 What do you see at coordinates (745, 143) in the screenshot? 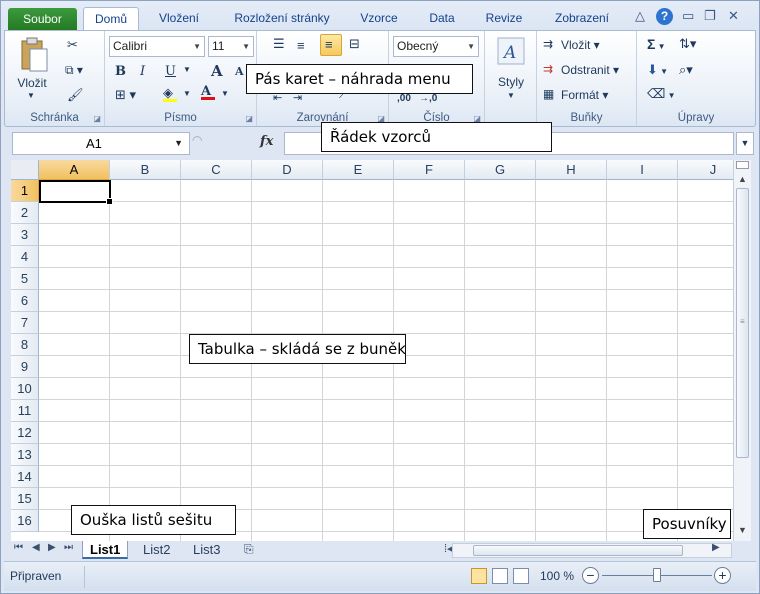
I see `expand-formula-icon: ▼` at bounding box center [745, 143].